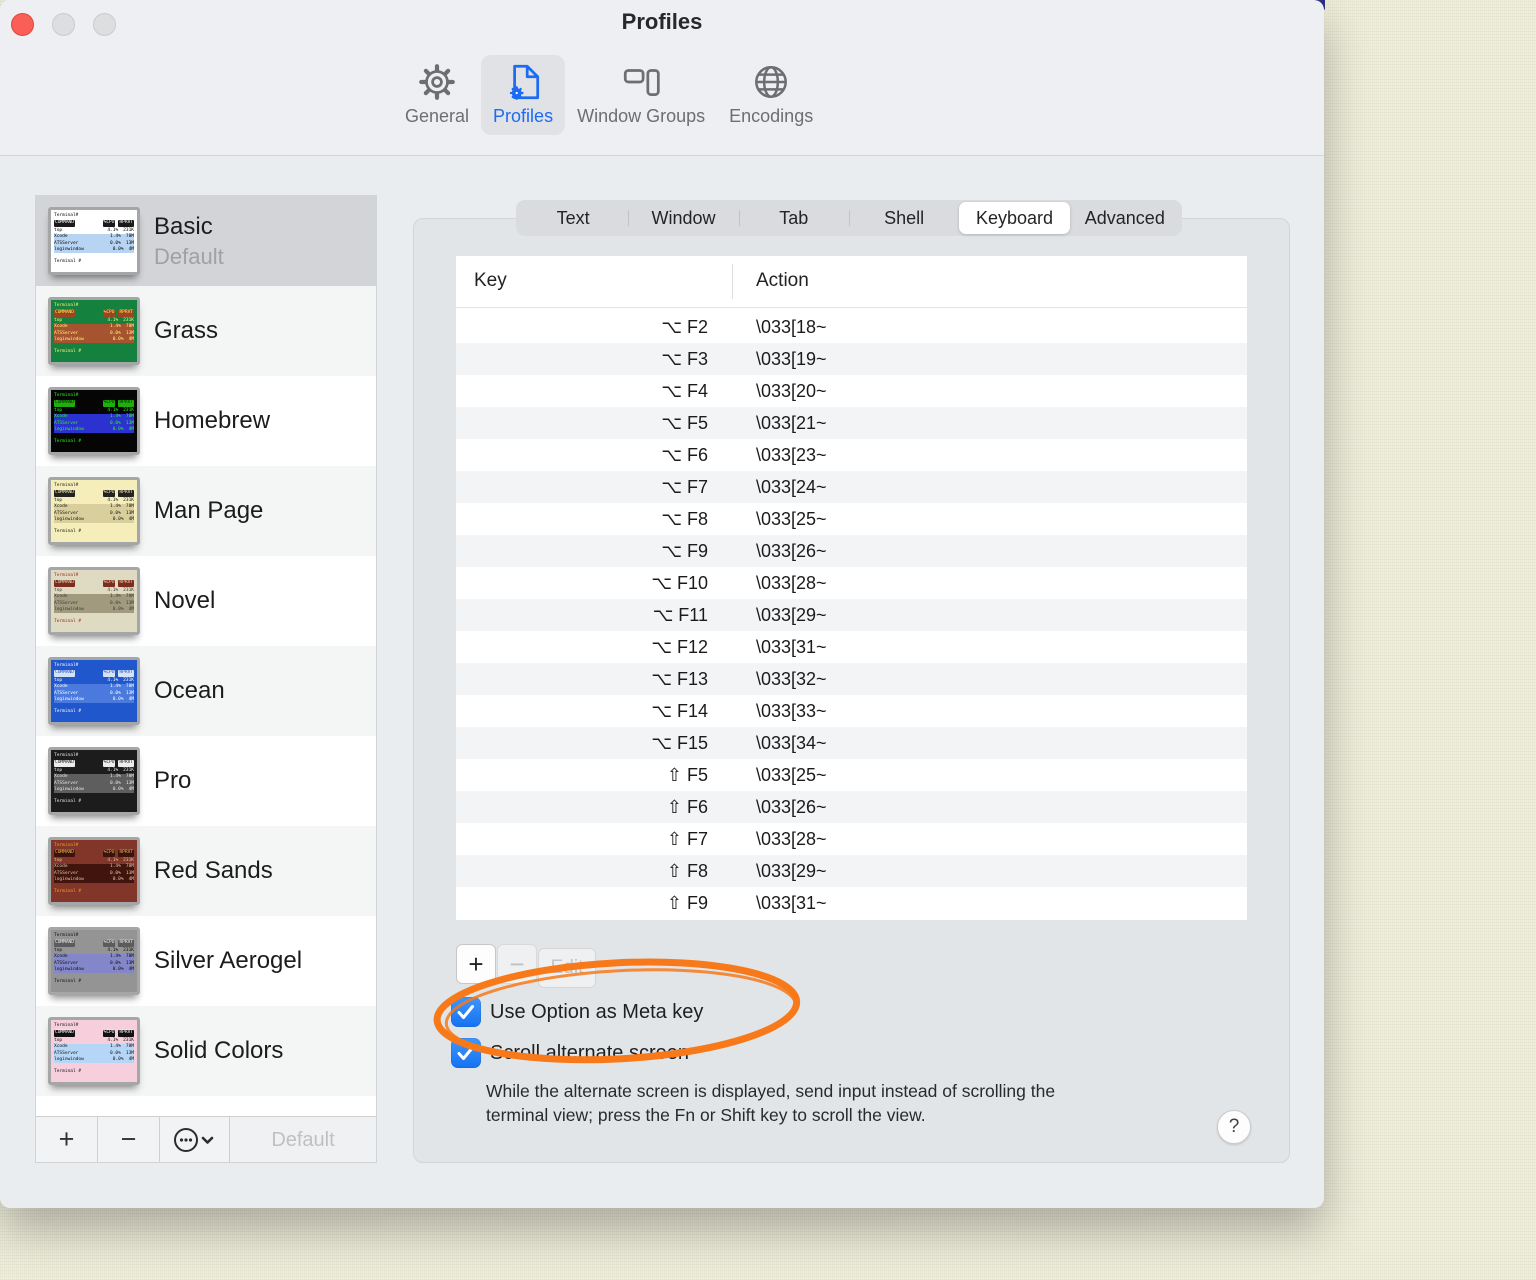 The image size is (1536, 1280). What do you see at coordinates (851, 647) in the screenshot?
I see `table-row: ⌥ F12 \033[31~` at bounding box center [851, 647].